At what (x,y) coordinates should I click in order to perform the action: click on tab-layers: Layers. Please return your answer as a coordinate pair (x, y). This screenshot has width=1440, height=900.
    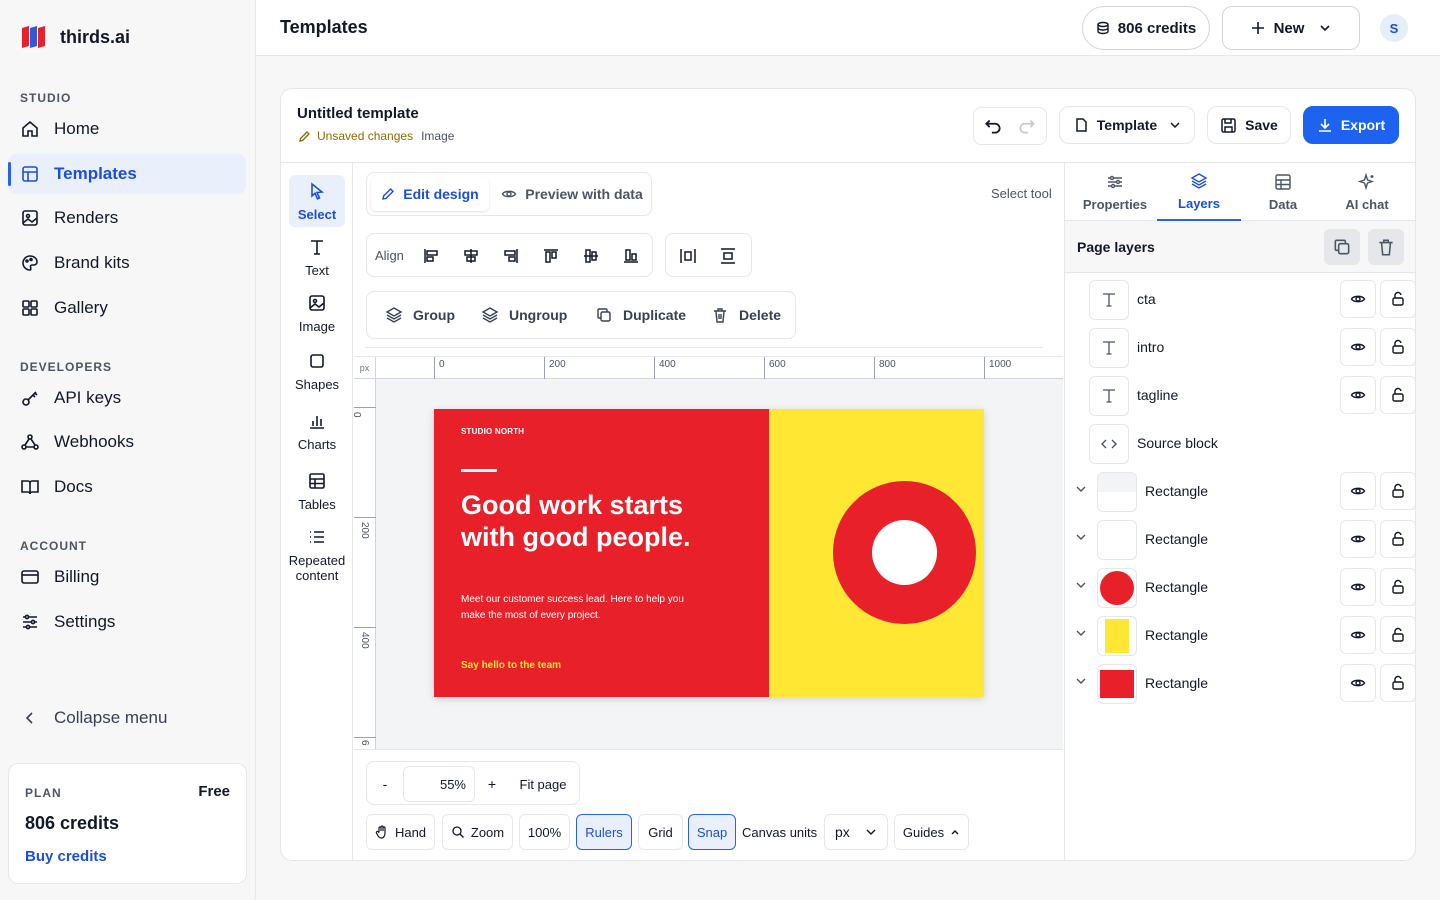
    Looking at the image, I should click on (1199, 192).